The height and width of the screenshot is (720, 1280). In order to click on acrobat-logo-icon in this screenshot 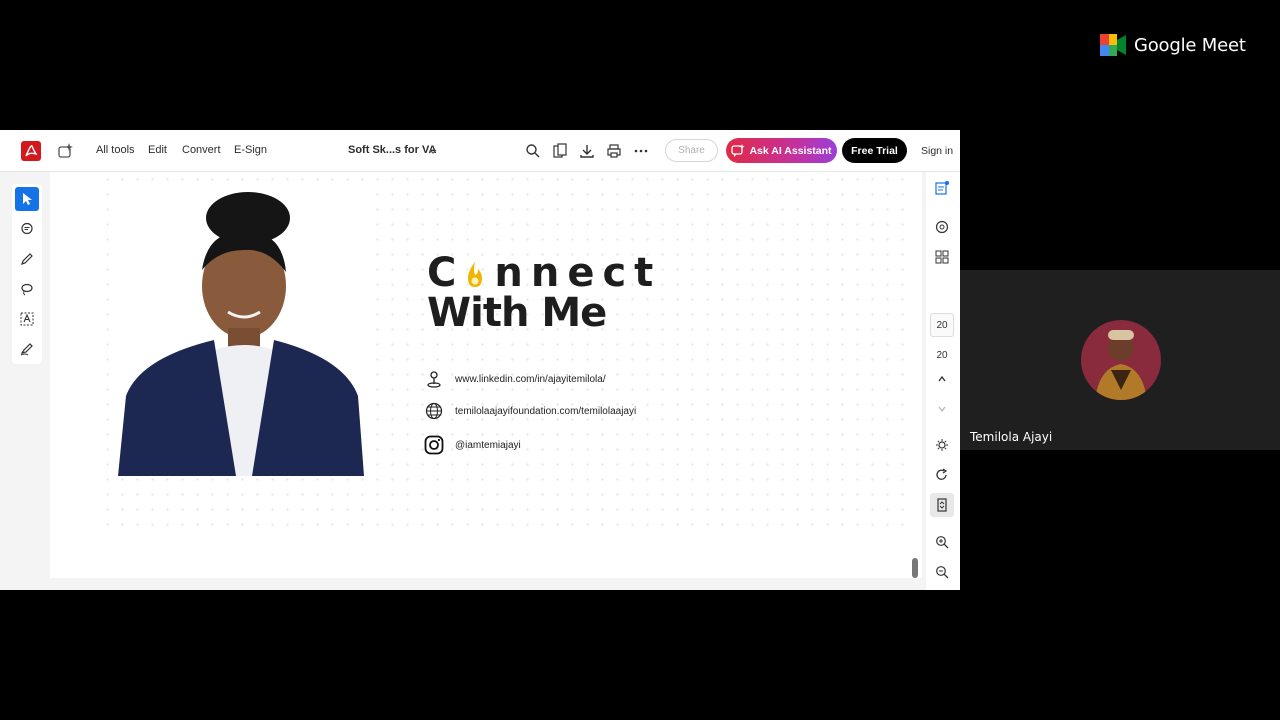, I will do `click(31, 151)`.